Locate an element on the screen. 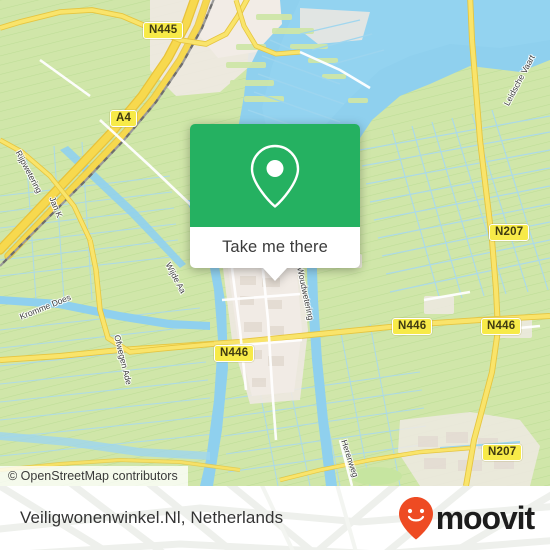 The width and height of the screenshot is (550, 550). moovit-smiley-pin-icon is located at coordinates (415, 518).